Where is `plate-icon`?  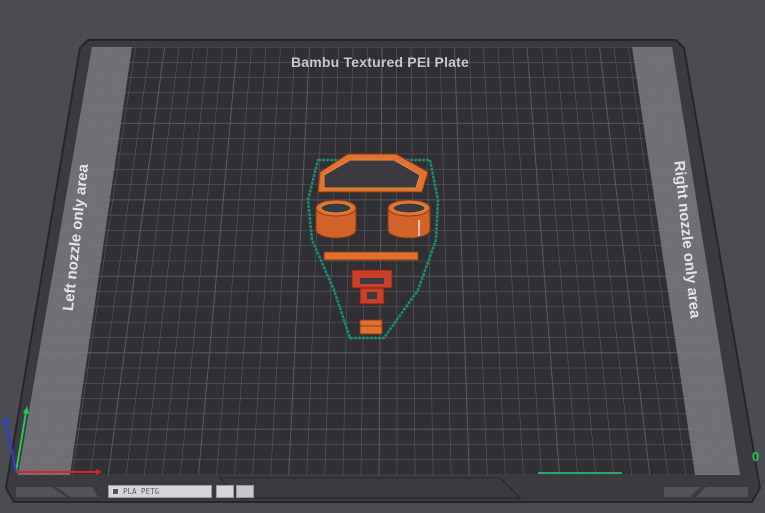
plate-icon is located at coordinates (115, 491).